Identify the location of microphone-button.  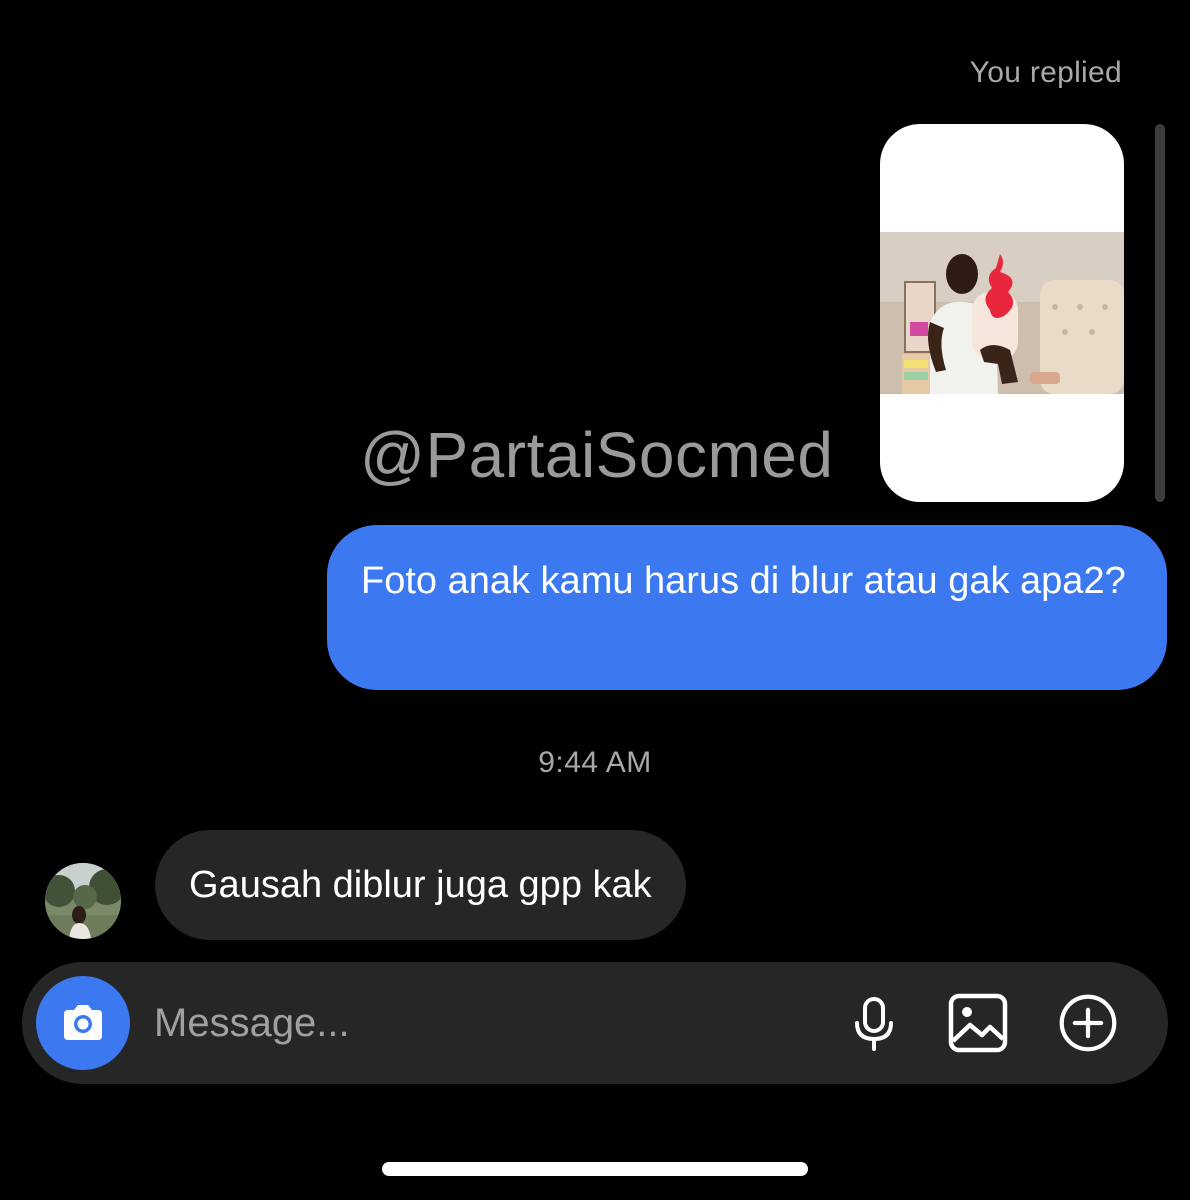
(874, 1023).